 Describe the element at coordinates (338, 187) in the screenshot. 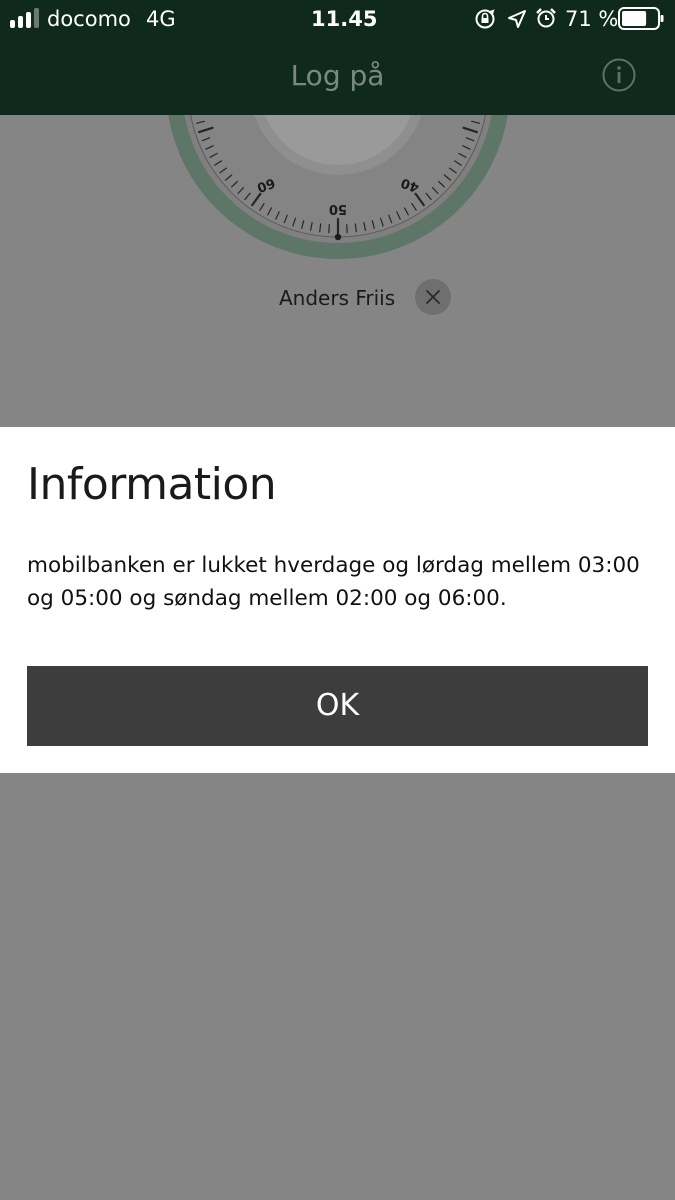

I see `pin-dial: 60 50 40` at that location.